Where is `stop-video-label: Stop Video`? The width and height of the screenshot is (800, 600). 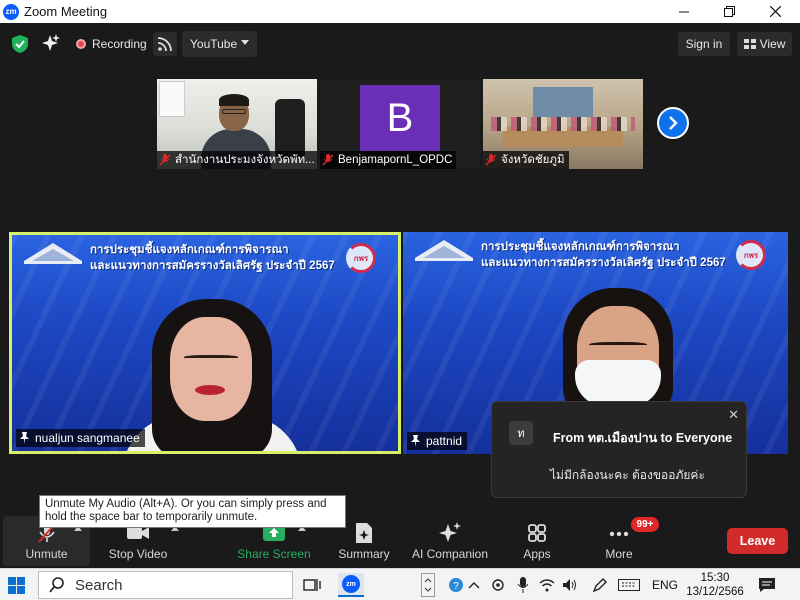 stop-video-label: Stop Video is located at coordinates (138, 554).